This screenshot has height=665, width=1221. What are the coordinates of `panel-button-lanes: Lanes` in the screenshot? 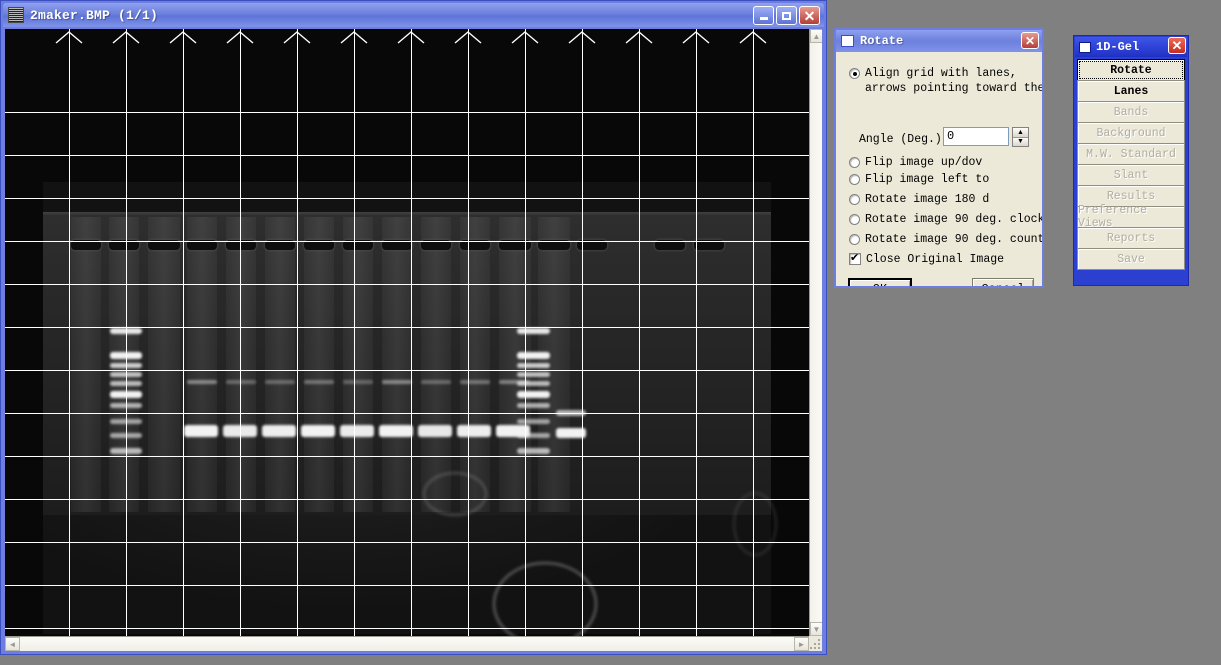 It's located at (1131, 91).